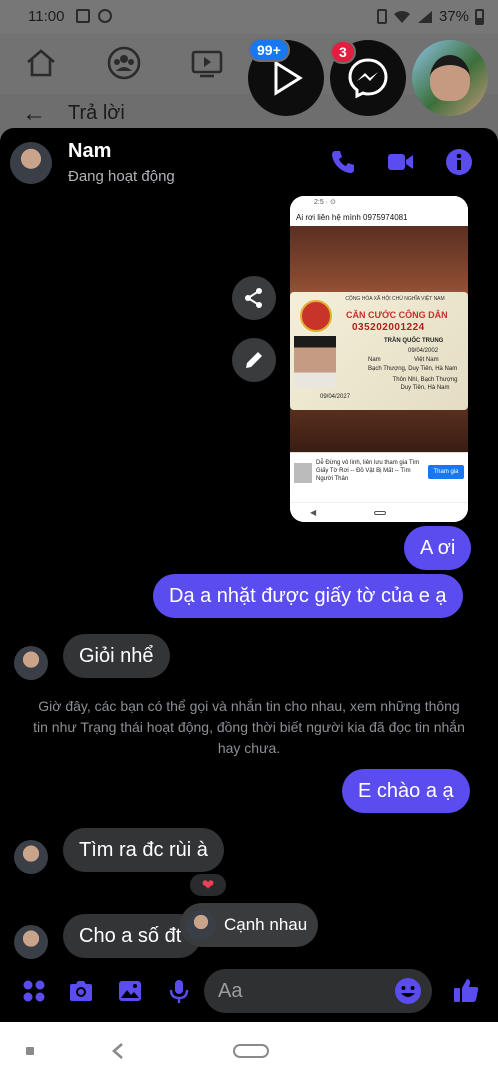  Describe the element at coordinates (453, 16) in the screenshot. I see `battery-percent: 37%` at that location.